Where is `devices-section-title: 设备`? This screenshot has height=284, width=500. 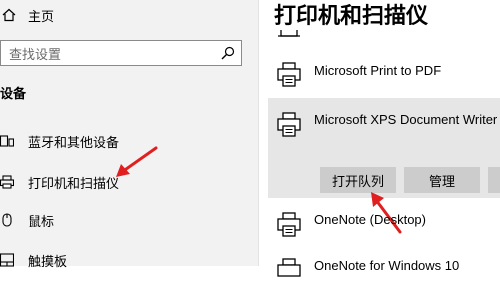
devices-section-title: 设备 is located at coordinates (13, 93).